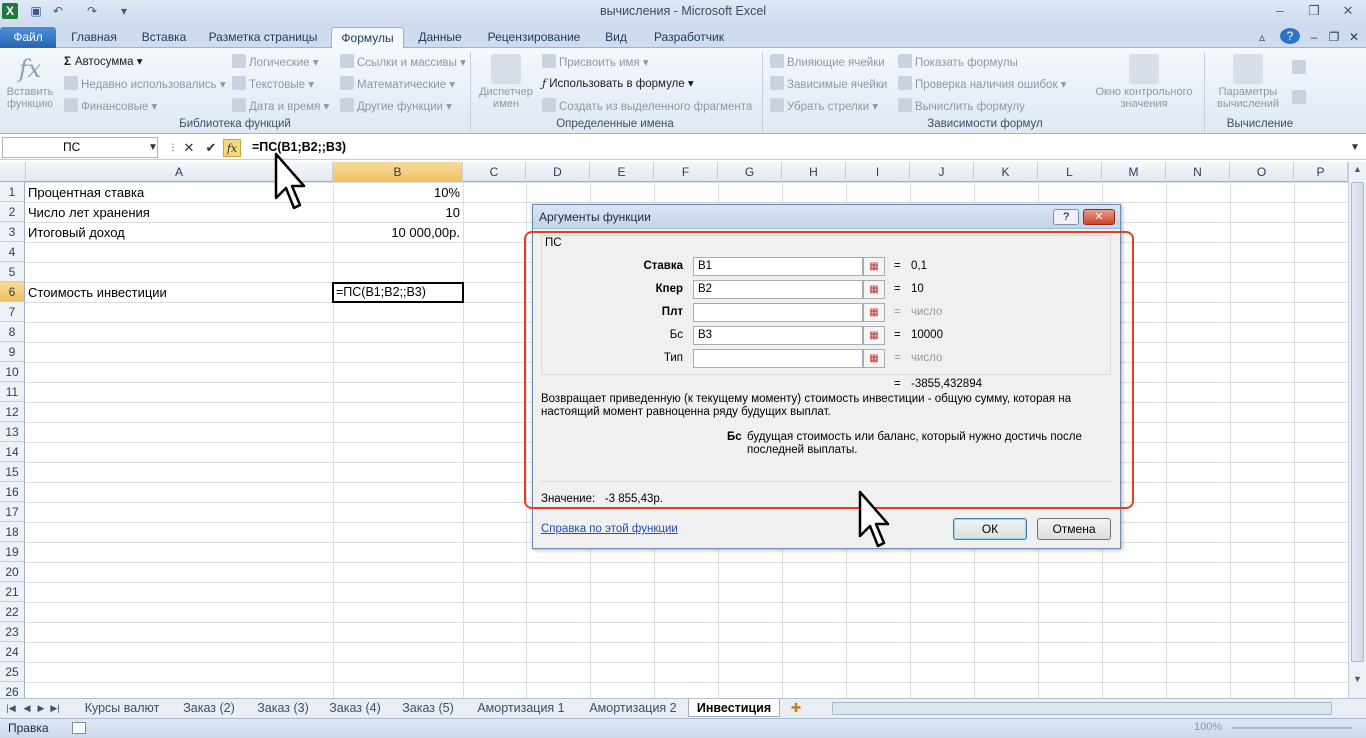 Image resolution: width=1366 pixels, height=738 pixels. I want to click on column-header: N, so click(1198, 172).